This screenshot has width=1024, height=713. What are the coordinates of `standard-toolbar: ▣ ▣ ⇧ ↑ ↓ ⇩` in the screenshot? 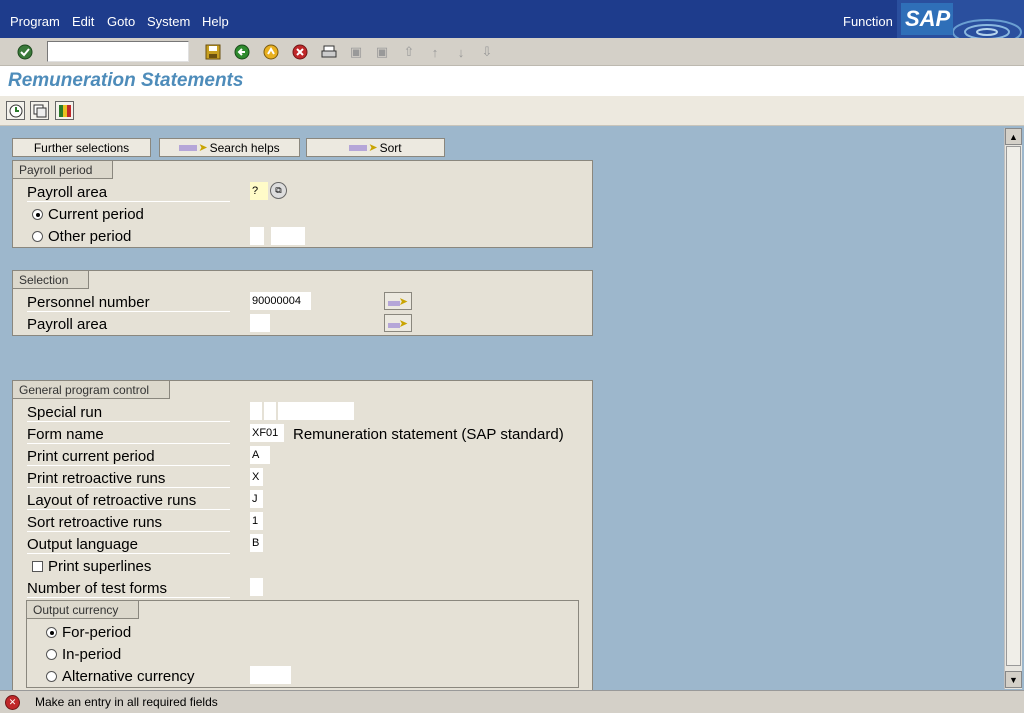 It's located at (512, 52).